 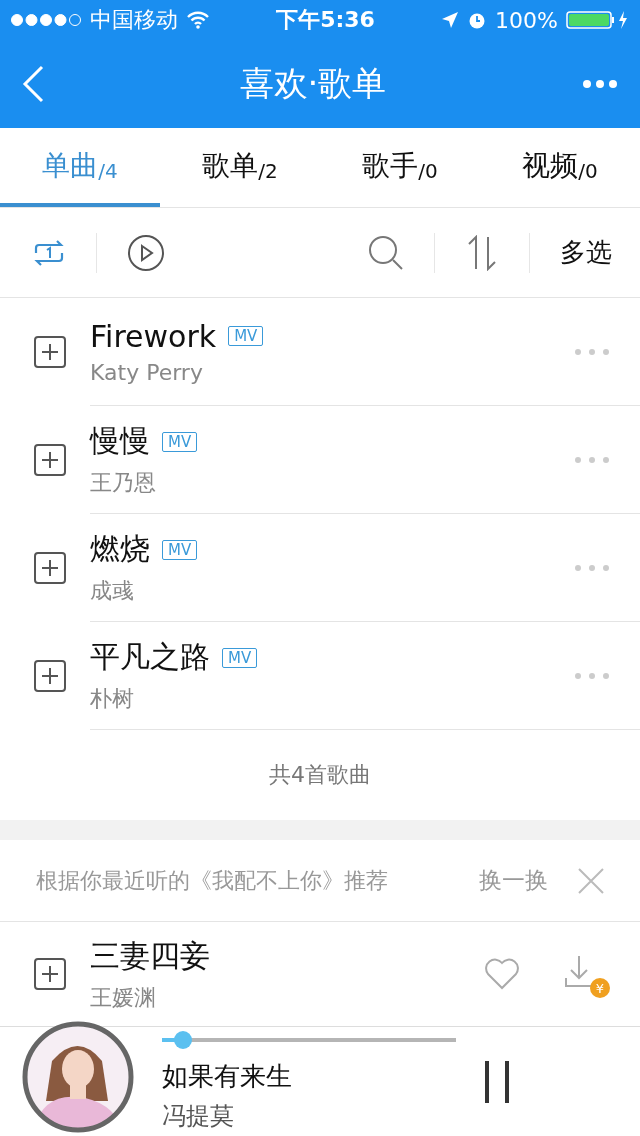 What do you see at coordinates (526, 20) in the screenshot?
I see `battery-percent: 100%` at bounding box center [526, 20].